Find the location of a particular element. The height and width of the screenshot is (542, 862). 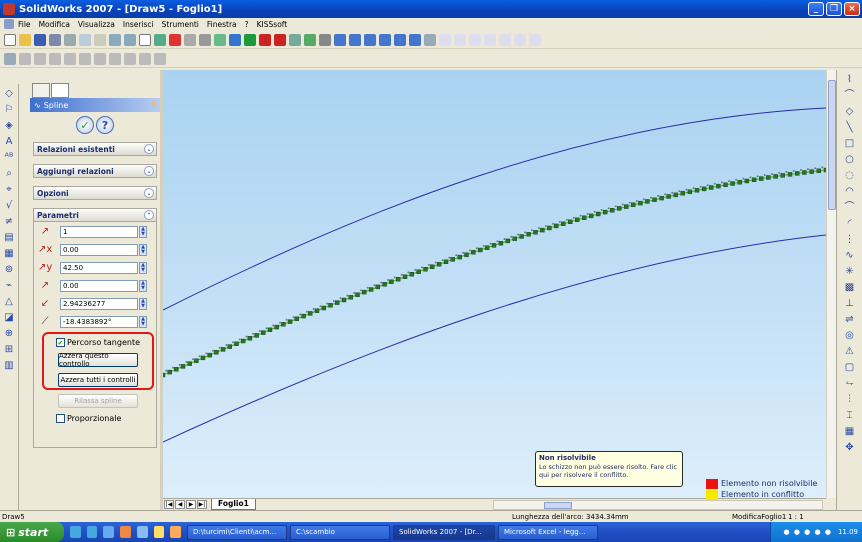

reset-this-handle-button: Azzera questo controllo is located at coordinates (98, 360).